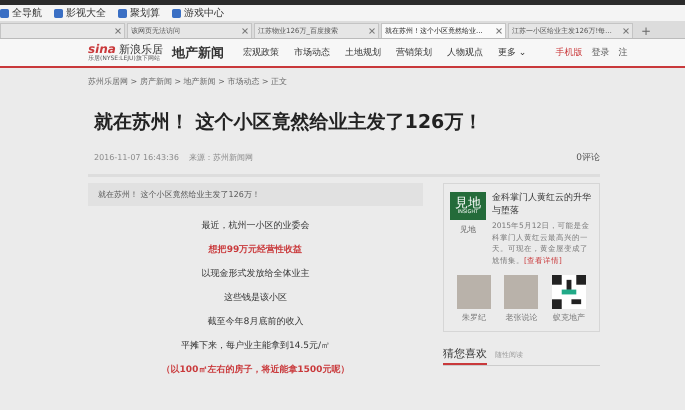  What do you see at coordinates (512, 52) in the screenshot?
I see `nav-link: 更多 ⌄` at bounding box center [512, 52].